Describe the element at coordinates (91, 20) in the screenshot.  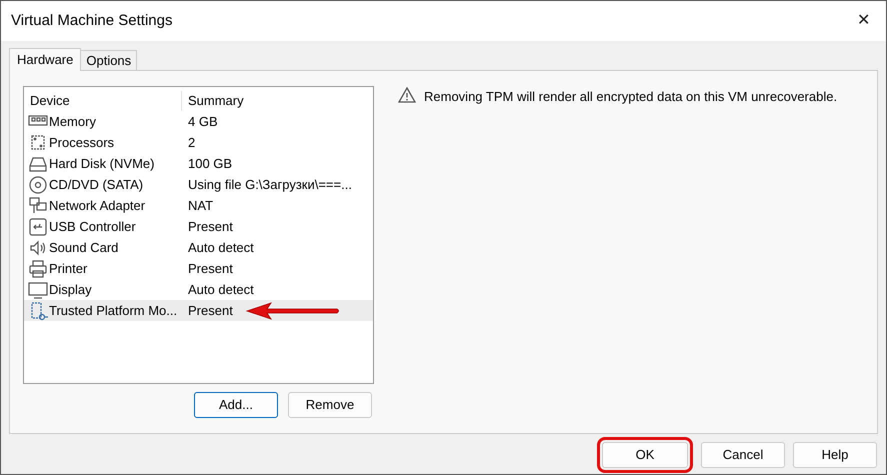
I see `window-title: Virtual Machine Settings` at that location.